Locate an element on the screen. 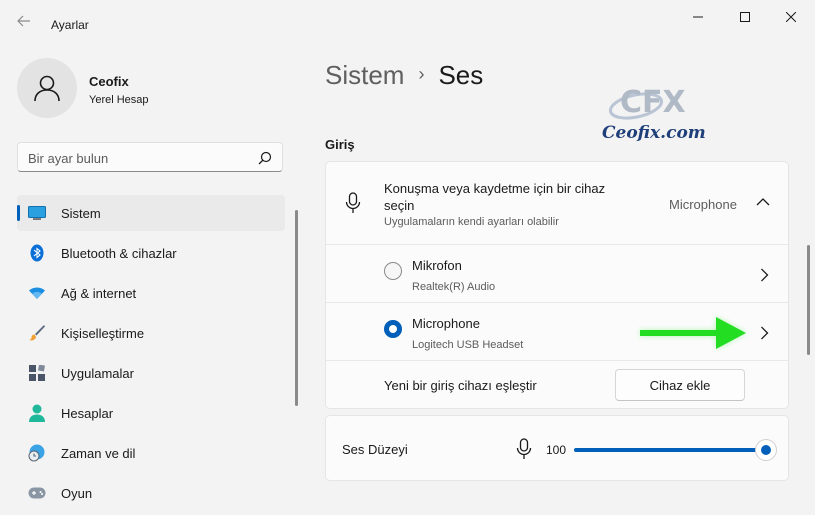  sidebar-item-label: Kişiselleştirme is located at coordinates (103, 333).